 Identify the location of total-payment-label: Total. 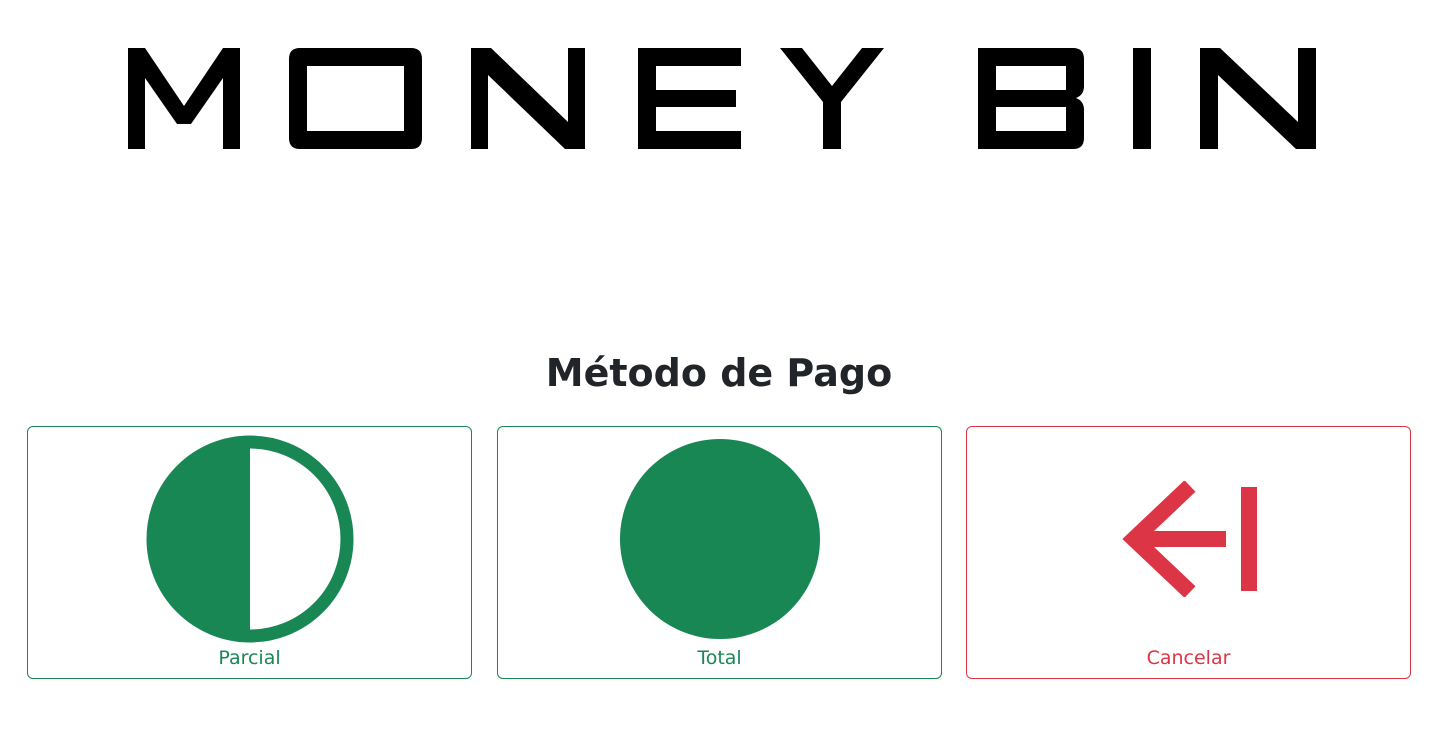
(719, 658).